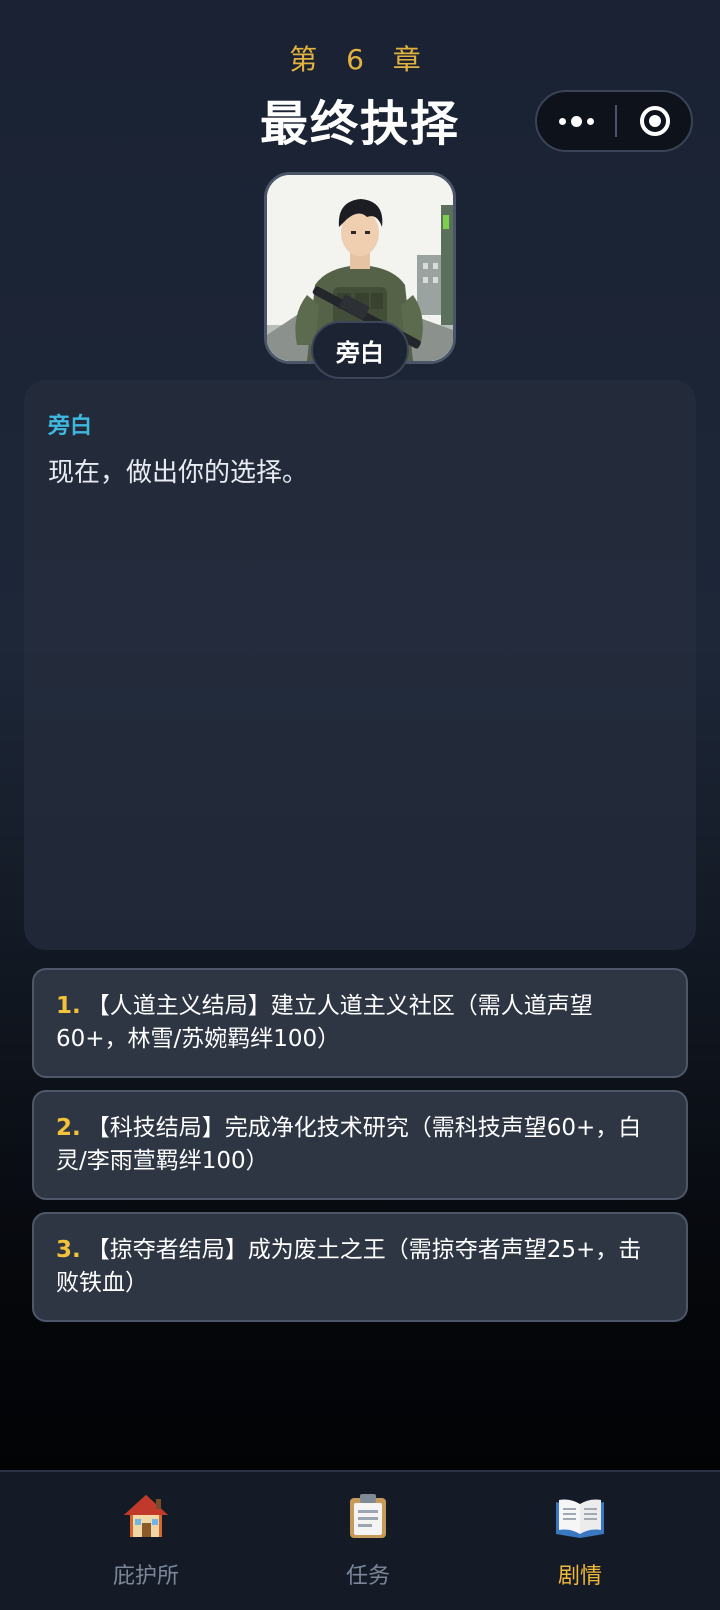  I want to click on choice-option-2: 2. 【科技结局】完成净化技术研究（需科技声望60+，白灵/李雨萱羁绊100）, so click(360, 1145).